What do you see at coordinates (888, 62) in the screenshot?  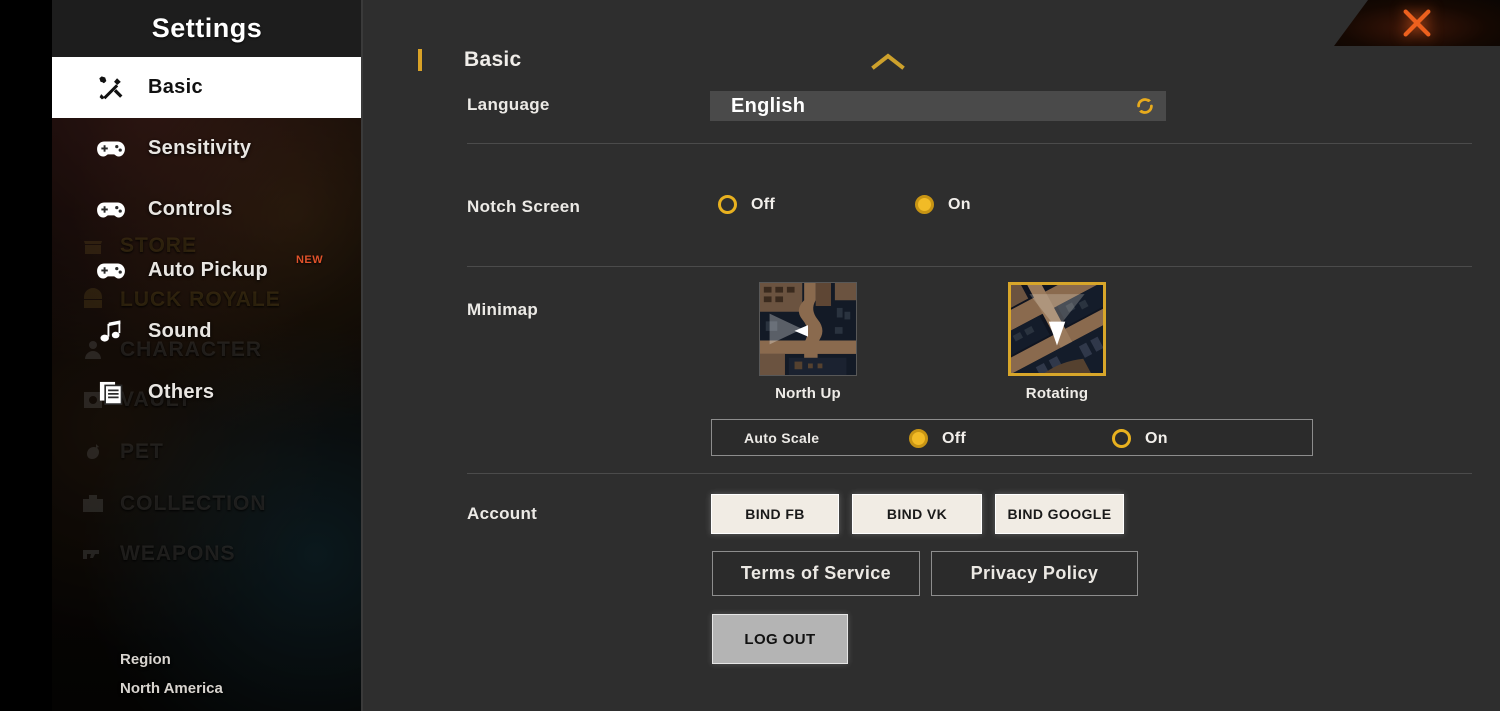 I see `chevron-up-icon` at bounding box center [888, 62].